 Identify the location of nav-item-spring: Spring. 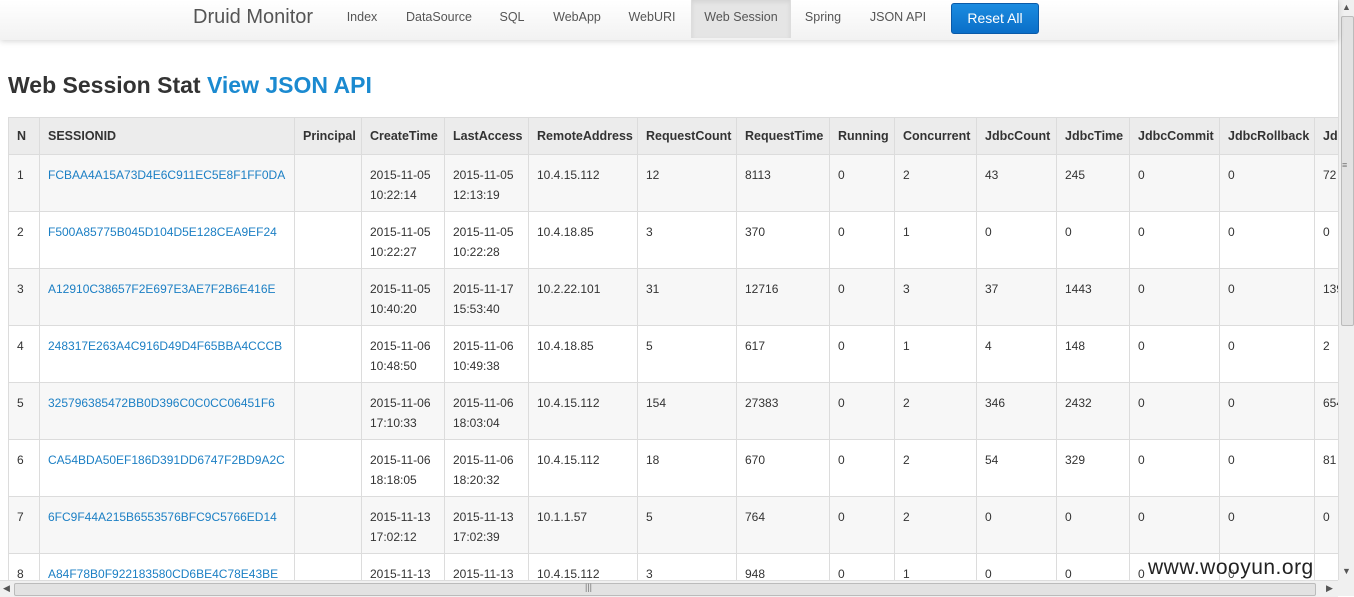
(823, 19).